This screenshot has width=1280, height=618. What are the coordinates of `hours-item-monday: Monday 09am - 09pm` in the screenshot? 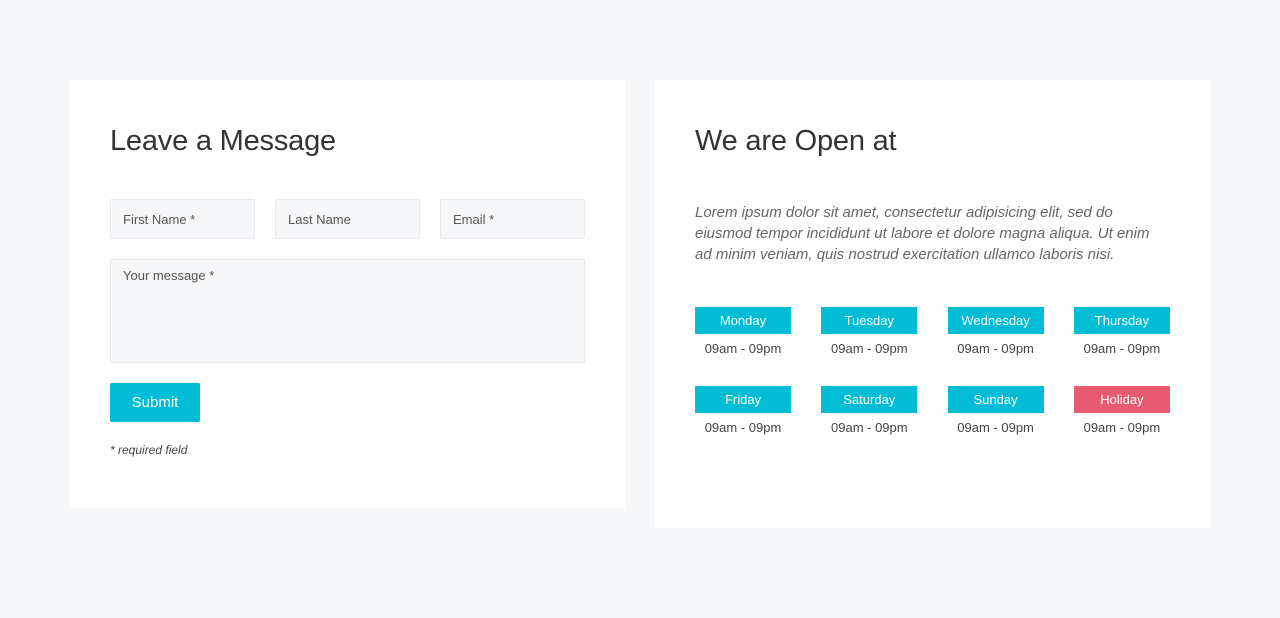 It's located at (743, 331).